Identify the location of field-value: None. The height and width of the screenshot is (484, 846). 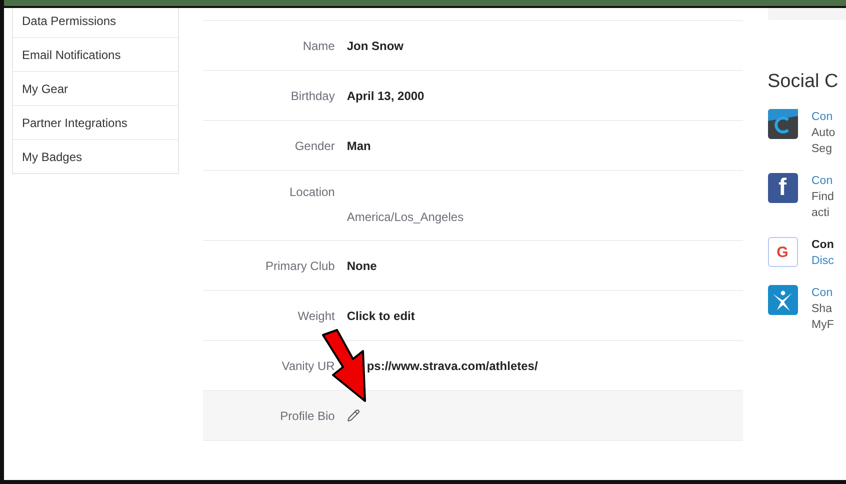
(361, 265).